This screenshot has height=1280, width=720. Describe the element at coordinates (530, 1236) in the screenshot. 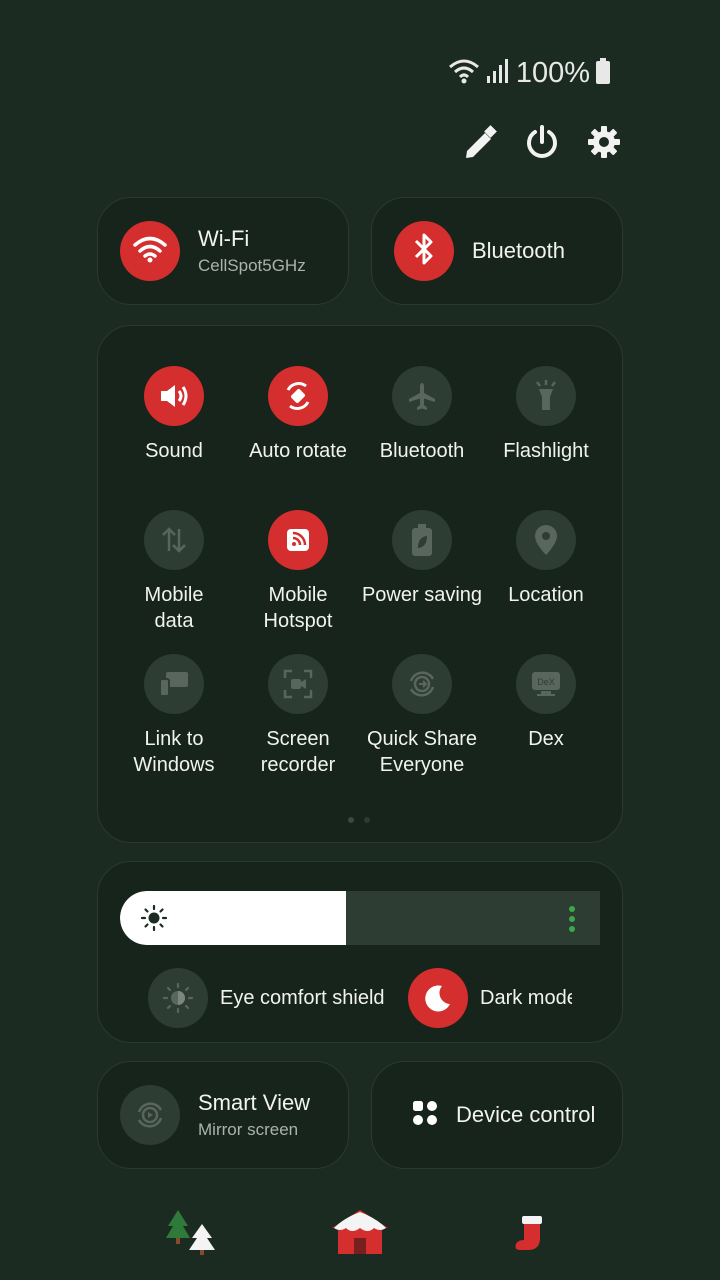

I see `stocking-icon` at that location.